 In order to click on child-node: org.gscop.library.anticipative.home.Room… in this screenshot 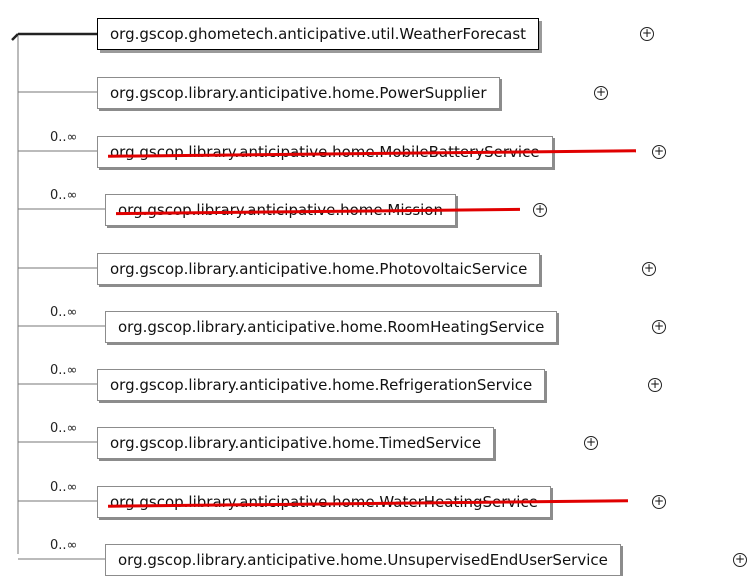, I will do `click(331, 327)`.